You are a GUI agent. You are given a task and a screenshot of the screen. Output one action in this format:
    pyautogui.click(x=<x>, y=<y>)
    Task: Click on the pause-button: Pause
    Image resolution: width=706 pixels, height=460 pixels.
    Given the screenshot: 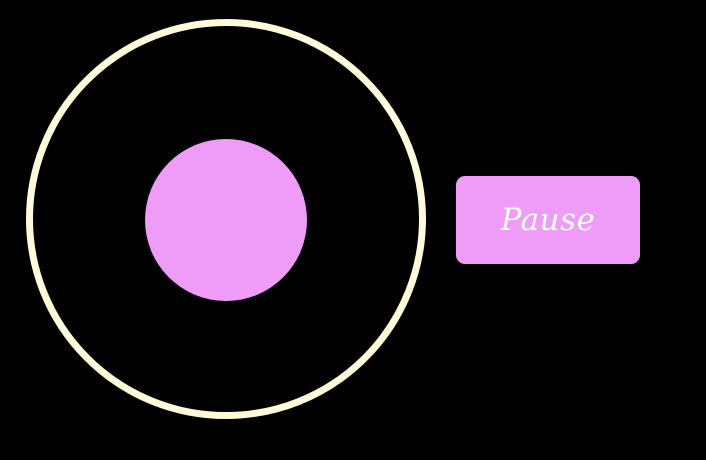 What is the action you would take?
    pyautogui.click(x=548, y=220)
    